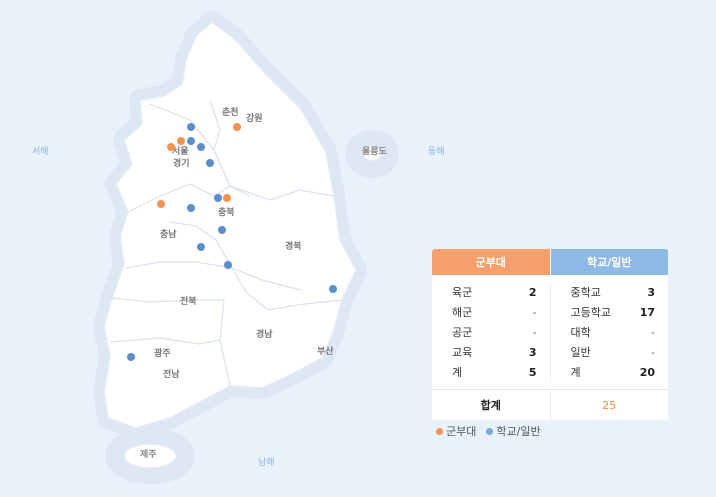 The width and height of the screenshot is (716, 497). I want to click on table-row: 고등학교 17, so click(613, 313).